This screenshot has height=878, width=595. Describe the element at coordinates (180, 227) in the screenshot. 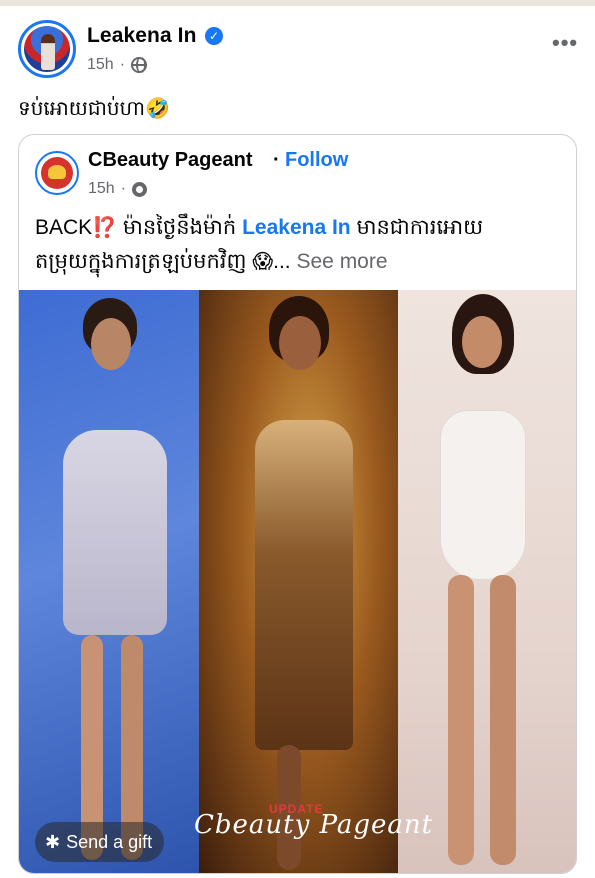

I see `text-mid: ម៉ានថ្ងៃនឹងម៉ាក់` at that location.